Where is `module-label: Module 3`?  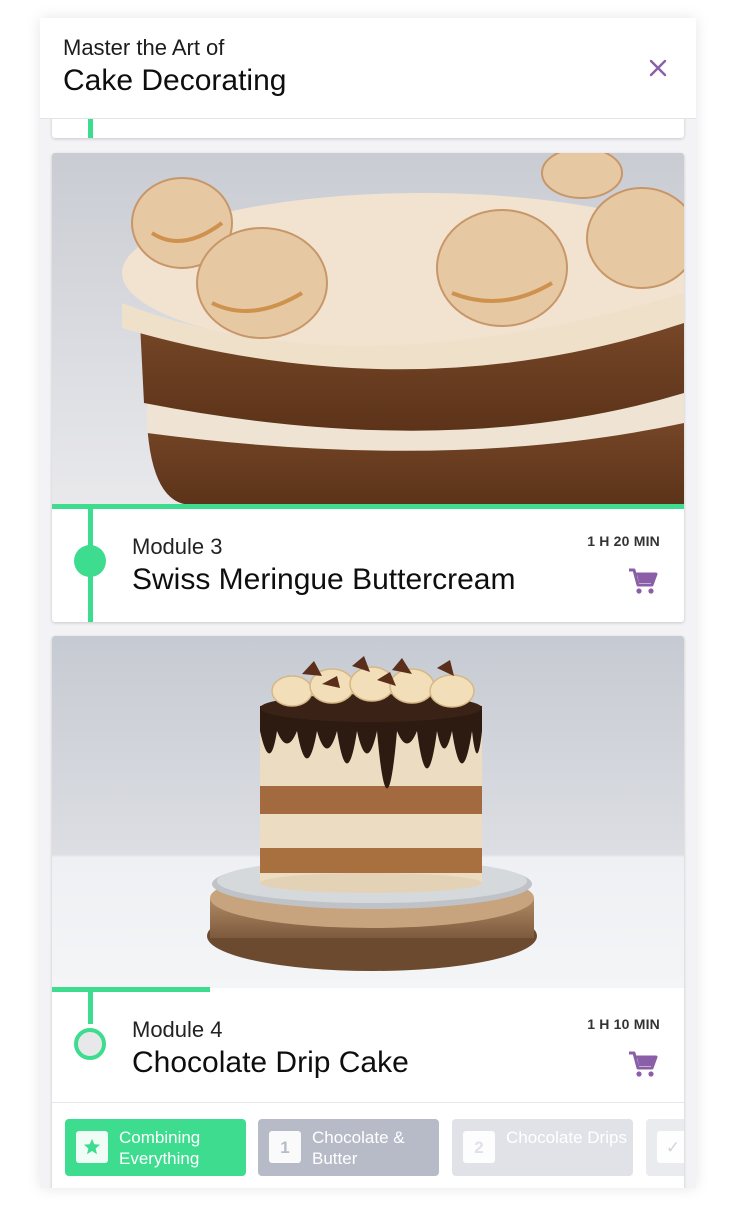 module-label: Module 3 is located at coordinates (177, 546).